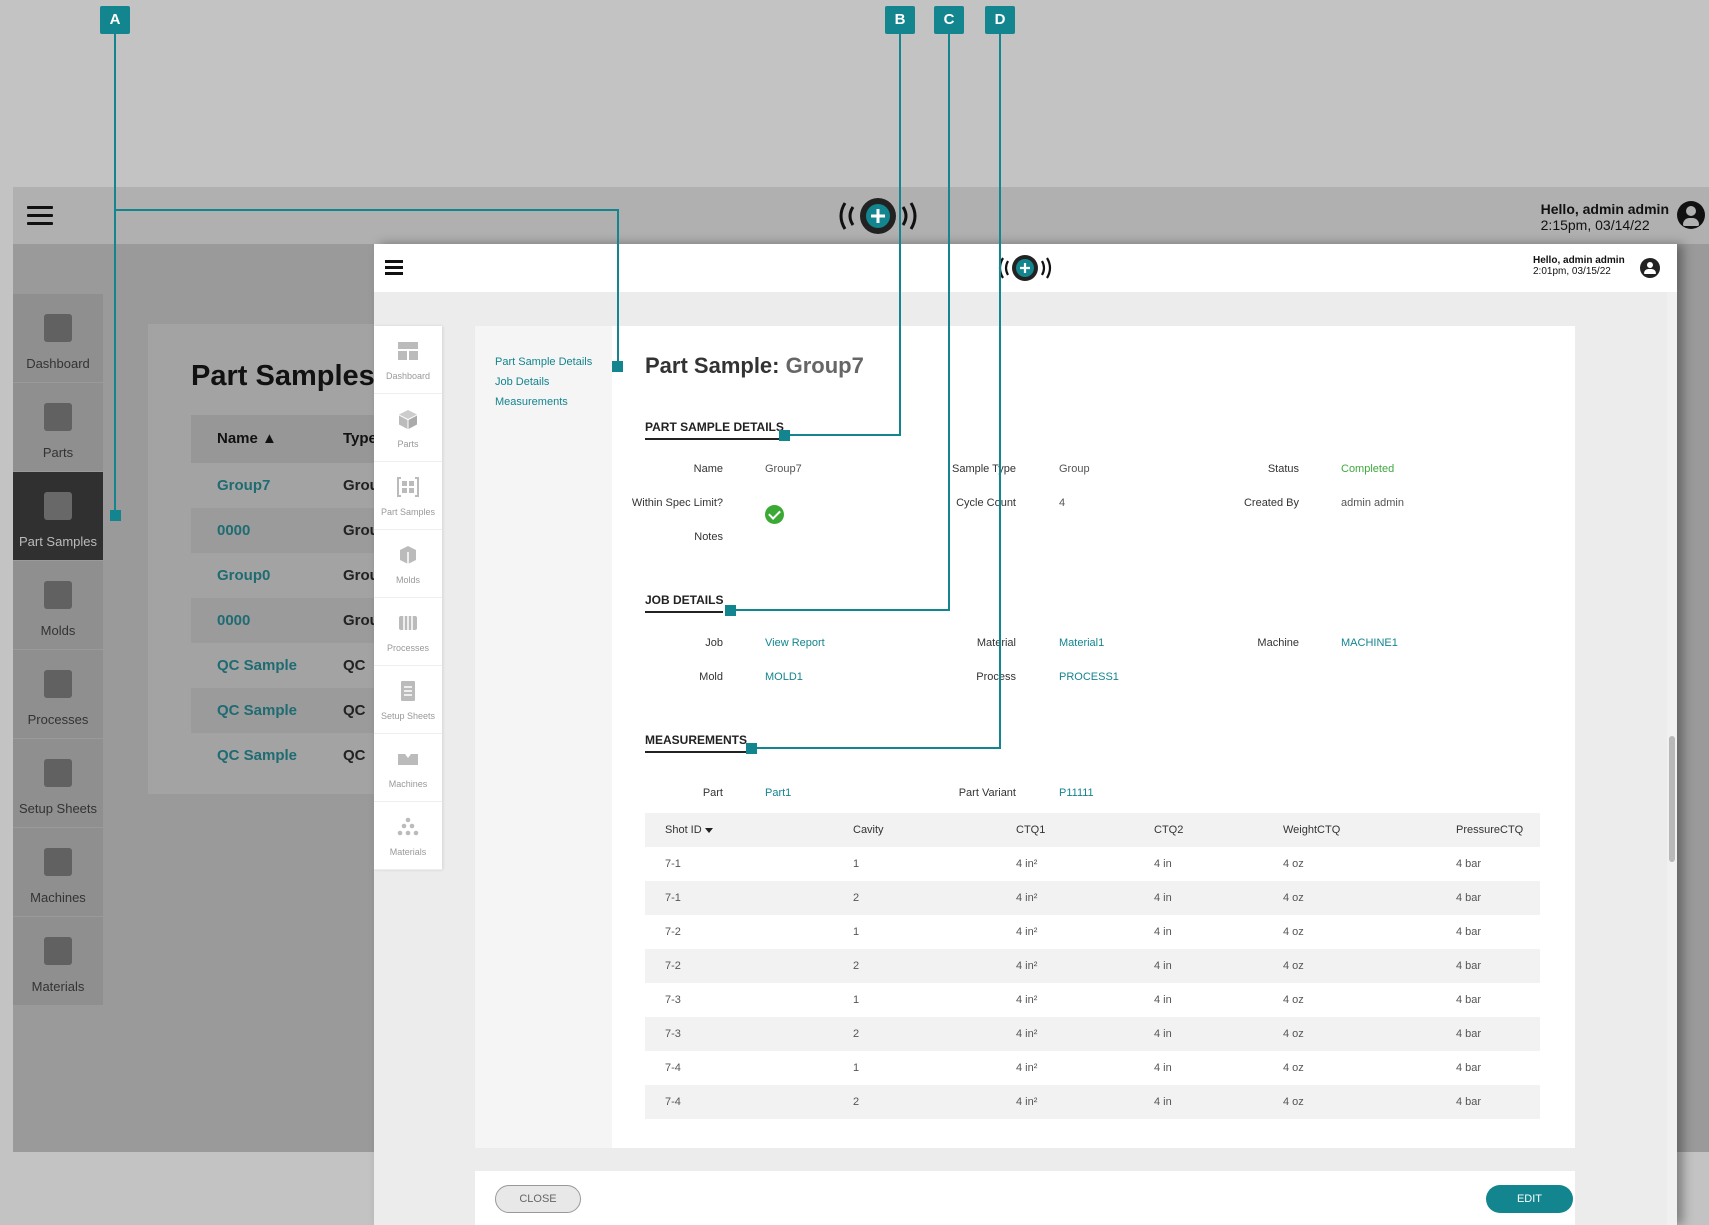 Image resolution: width=1709 pixels, height=1225 pixels. I want to click on sidebar-item-molds: Molds, so click(408, 564).